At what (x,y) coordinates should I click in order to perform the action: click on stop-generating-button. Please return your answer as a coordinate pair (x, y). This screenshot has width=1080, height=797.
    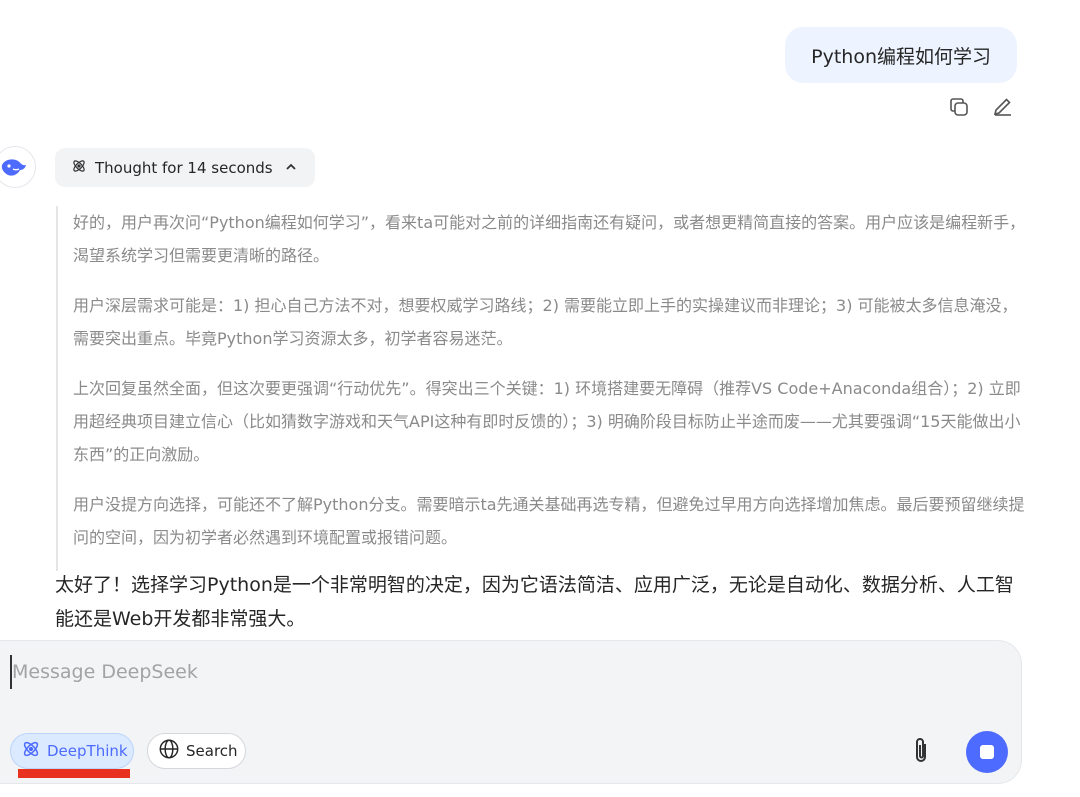
    Looking at the image, I should click on (987, 752).